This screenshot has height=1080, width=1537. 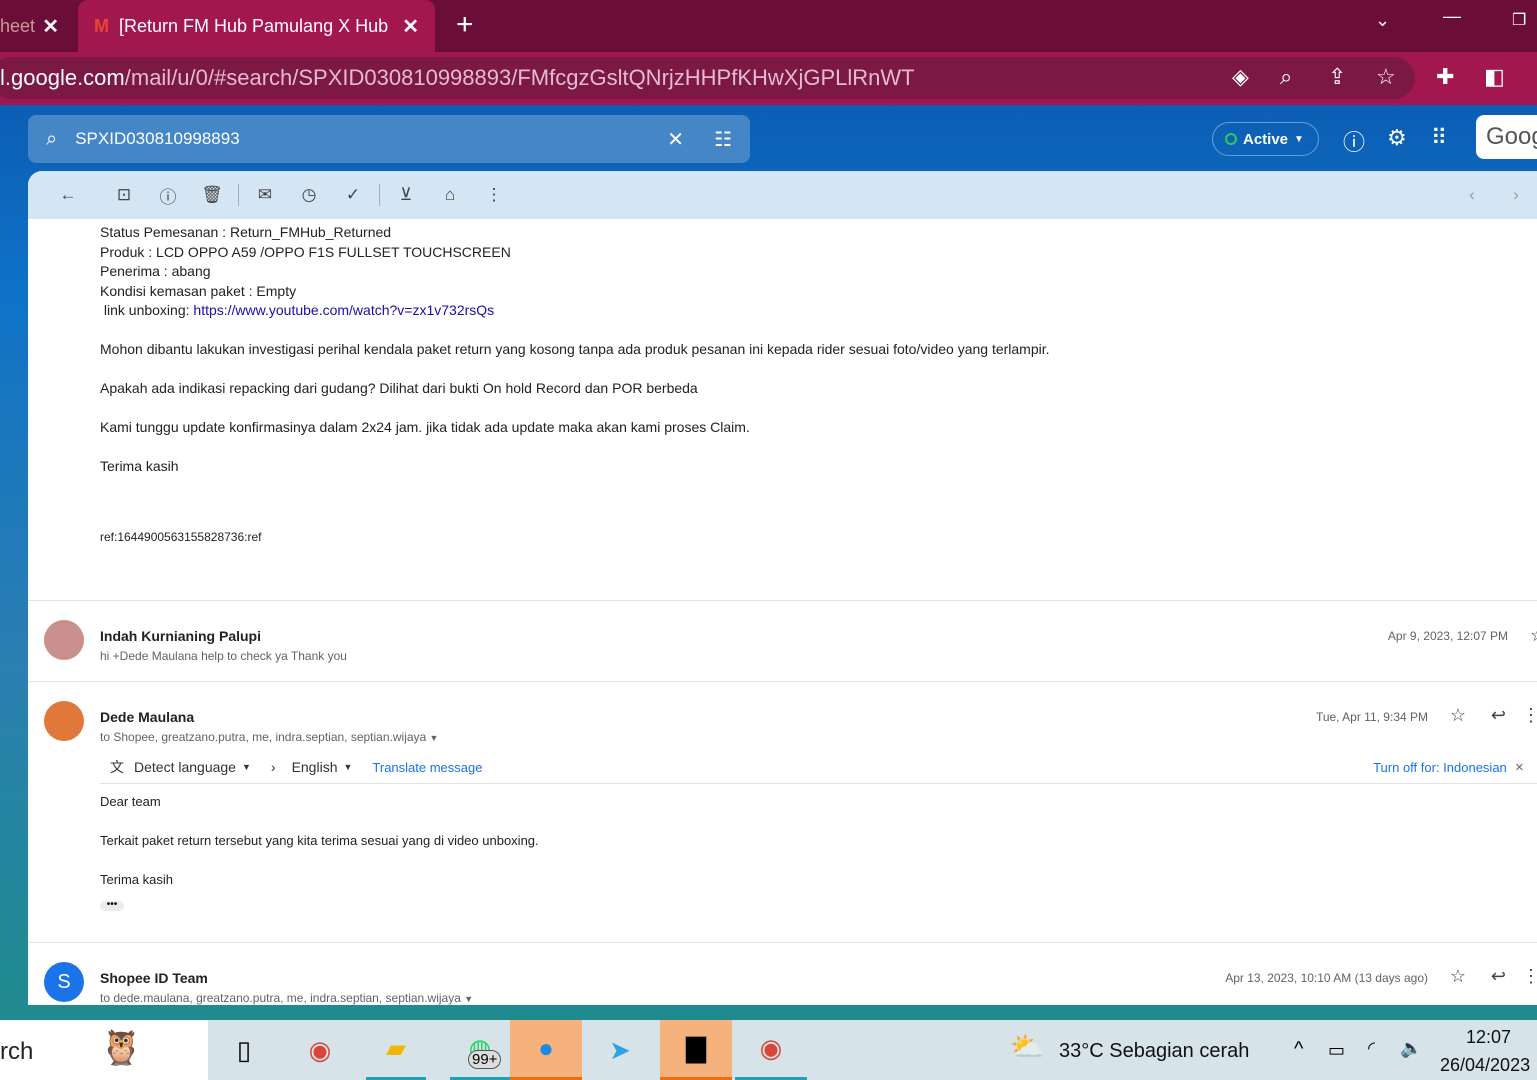 What do you see at coordinates (1519, 20) in the screenshot?
I see `restore-button: ❐` at bounding box center [1519, 20].